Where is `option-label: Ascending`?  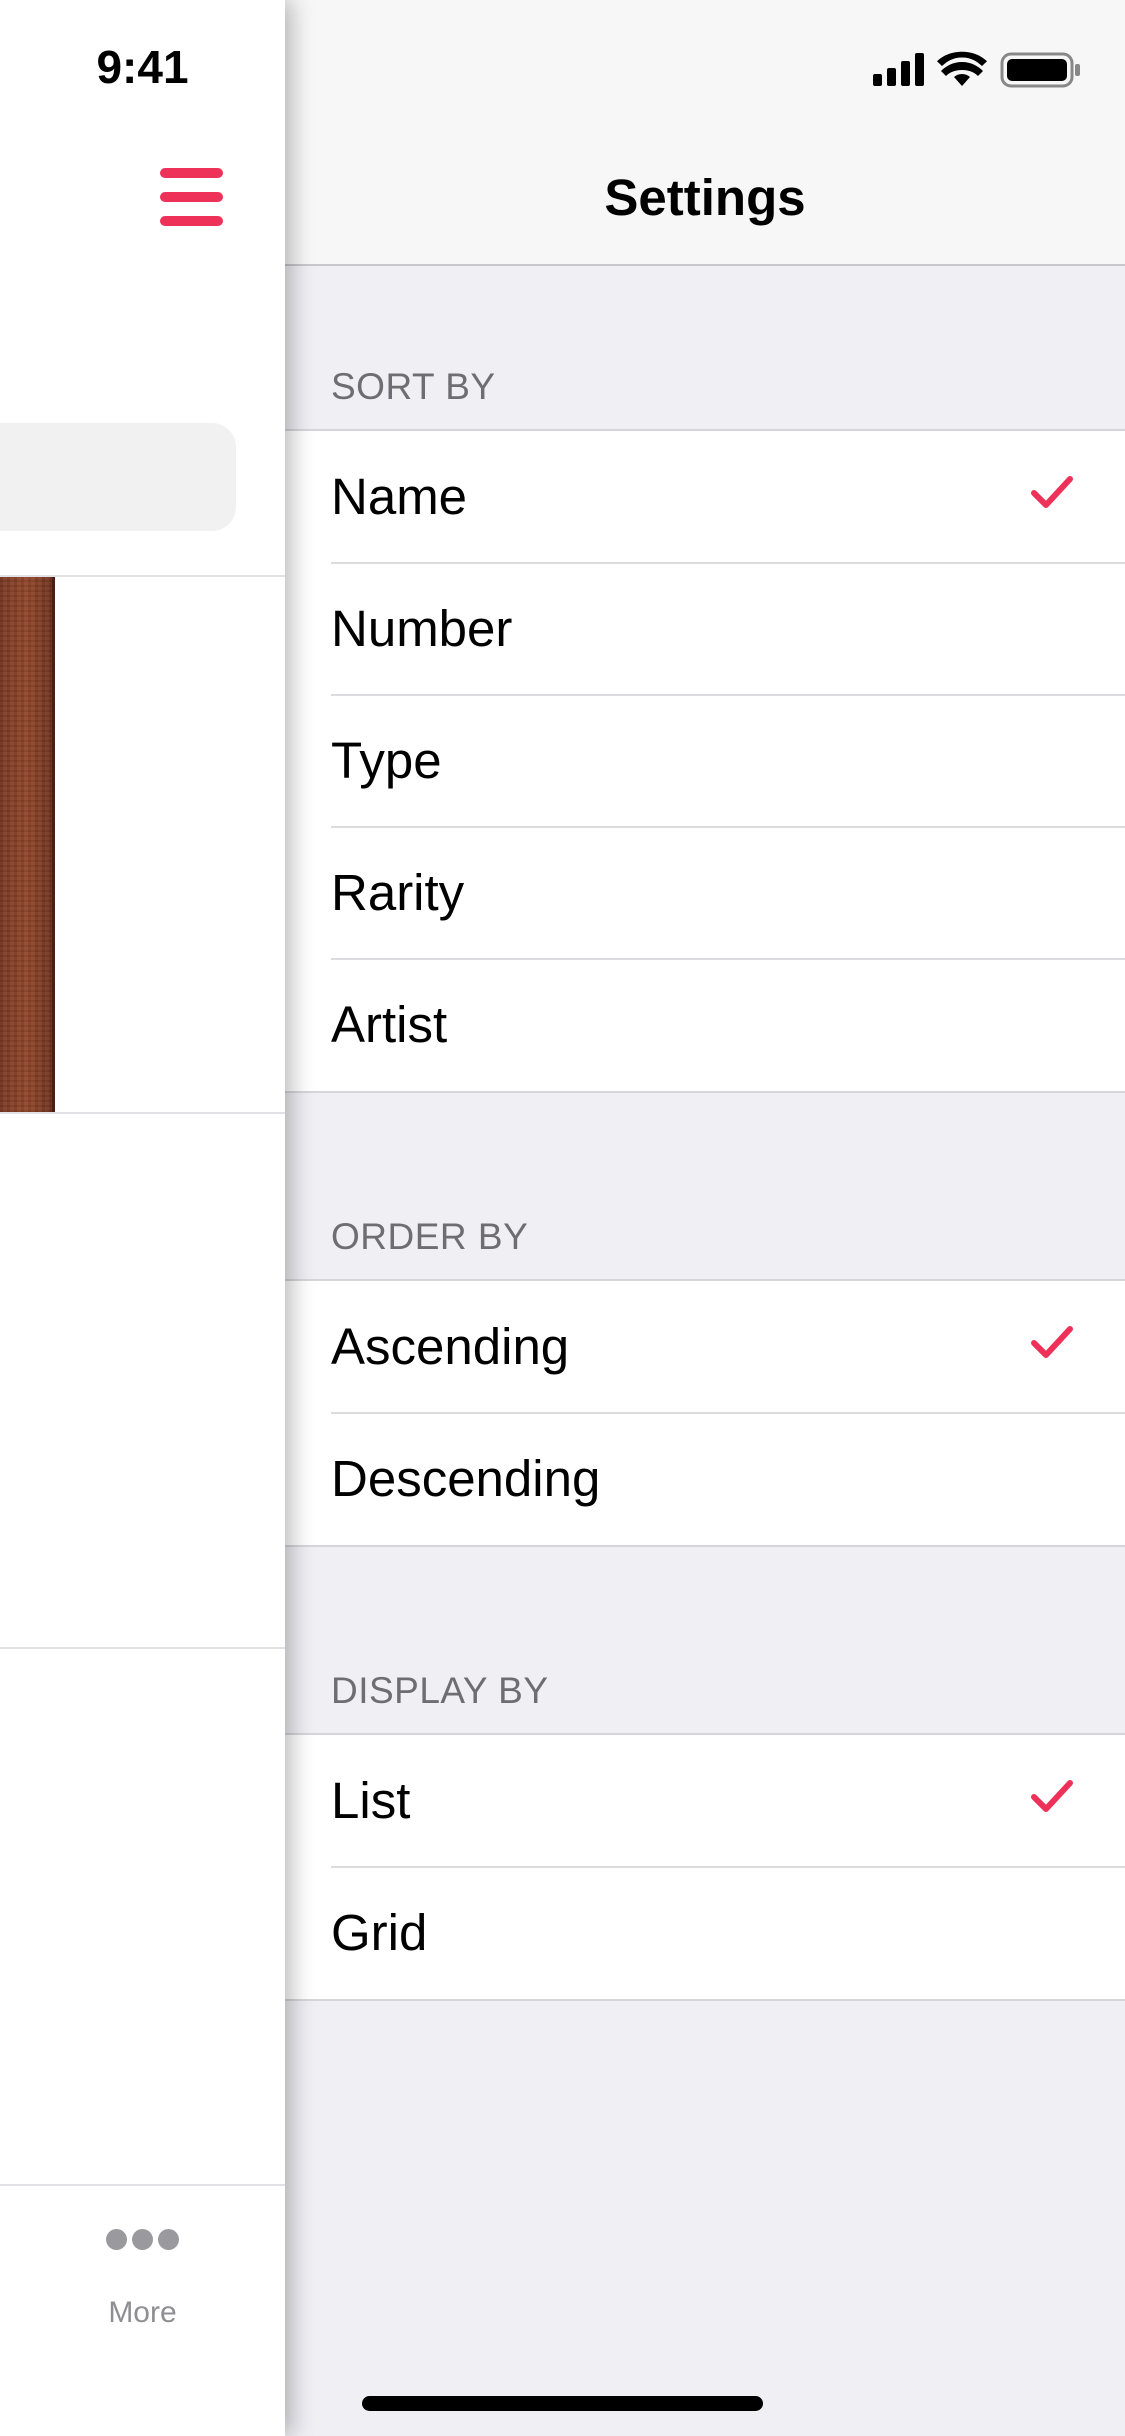 option-label: Ascending is located at coordinates (450, 1346).